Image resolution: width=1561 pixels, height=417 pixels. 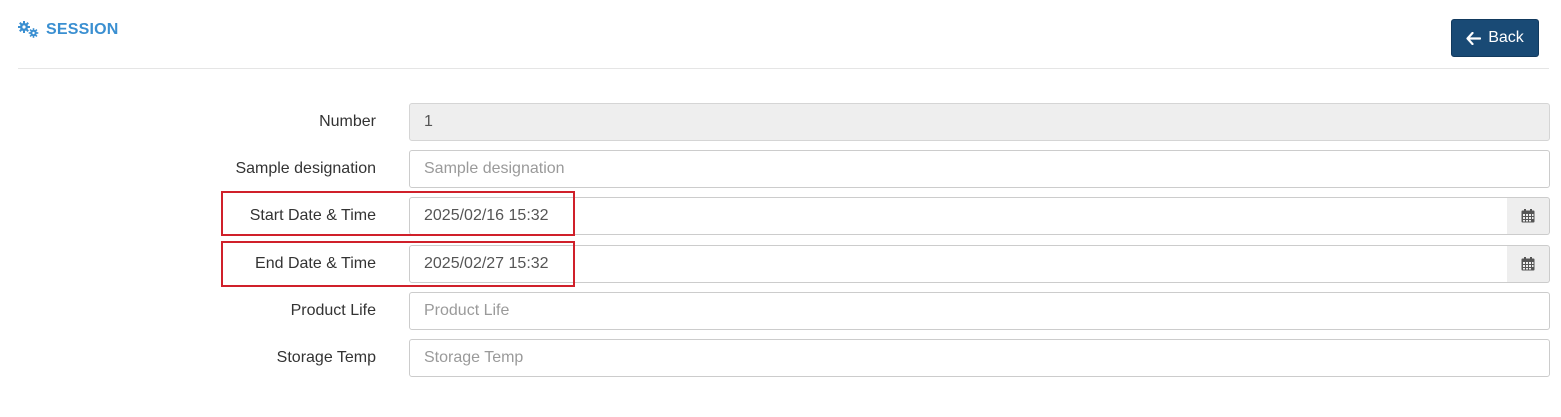 I want to click on product-life-row: Product Life, so click(x=780, y=311).